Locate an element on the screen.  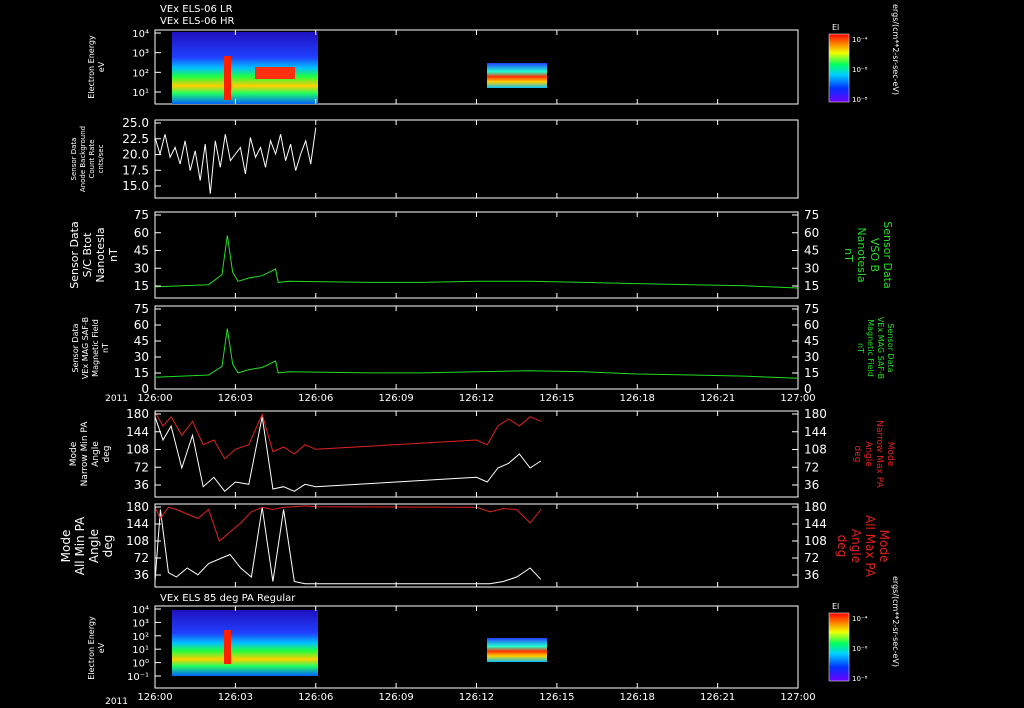
panel-4-right-ylabel-line2: VEx MAG SAF-B is located at coordinates (880, 348).